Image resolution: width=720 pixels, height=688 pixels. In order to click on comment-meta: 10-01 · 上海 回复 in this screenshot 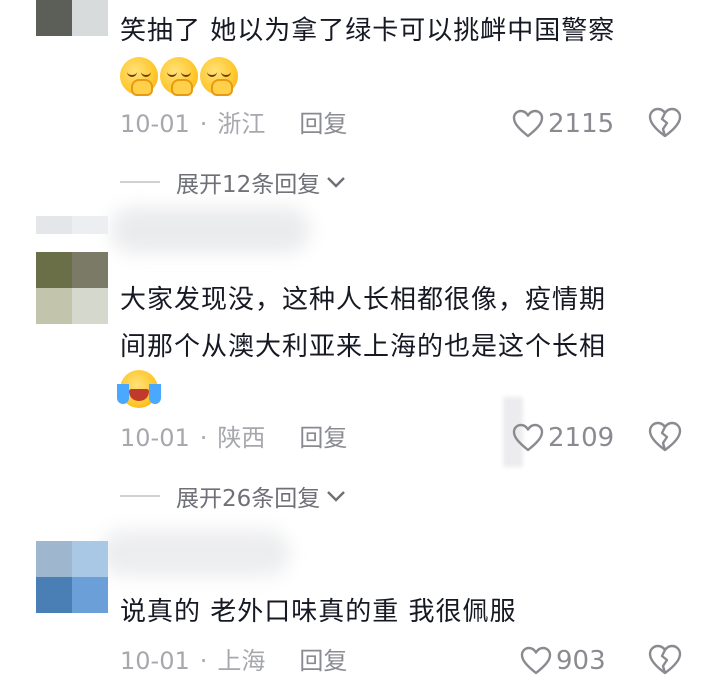, I will do `click(233, 661)`.